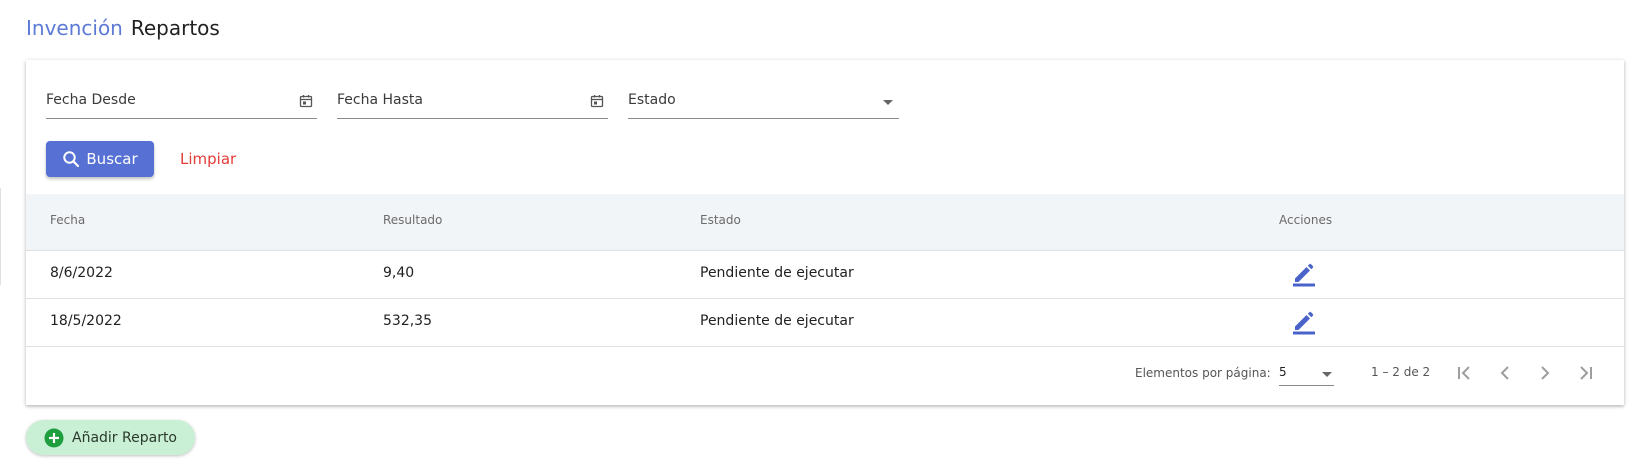  What do you see at coordinates (71, 159) in the screenshot?
I see `search-icon` at bounding box center [71, 159].